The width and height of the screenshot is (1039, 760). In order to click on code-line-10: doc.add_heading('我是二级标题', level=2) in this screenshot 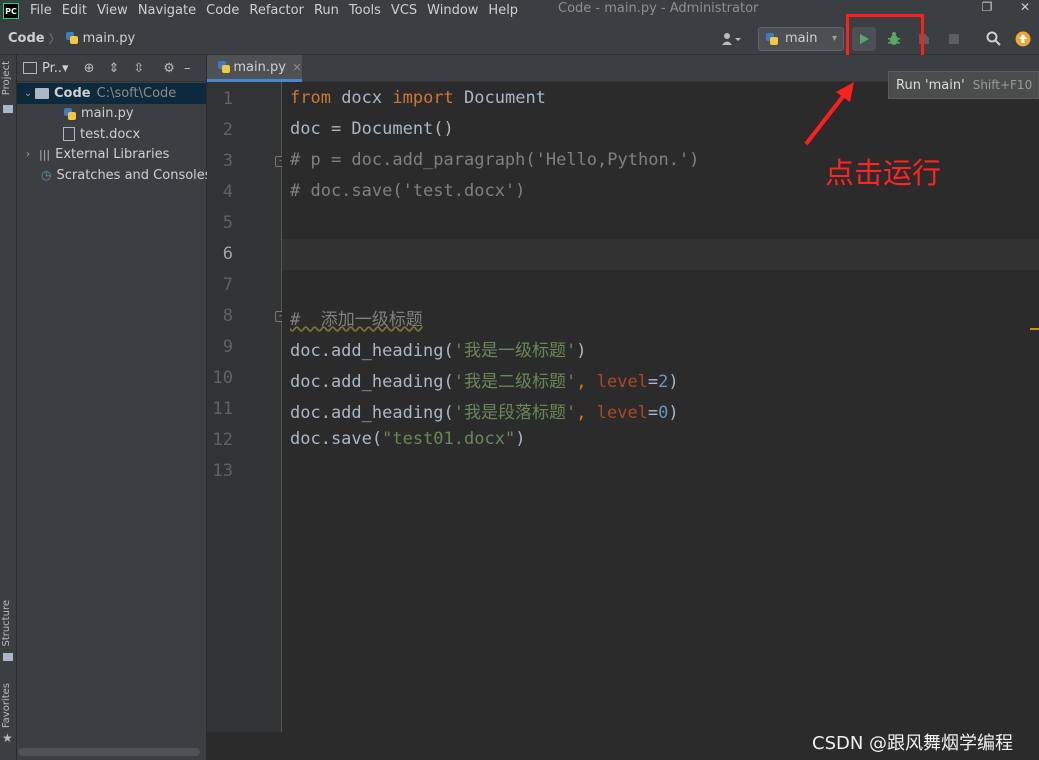, I will do `click(484, 379)`.